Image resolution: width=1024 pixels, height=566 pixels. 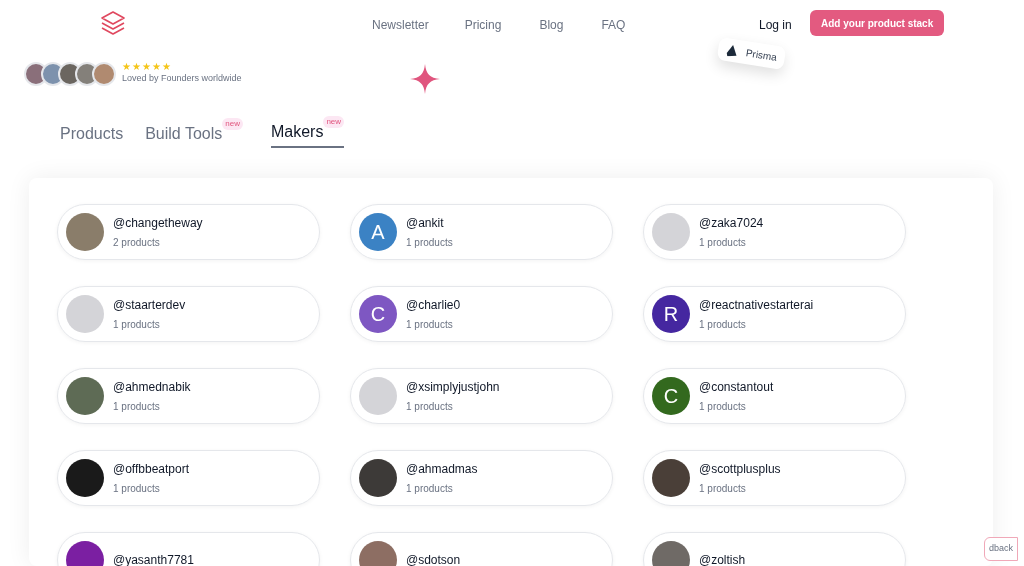 I want to click on maker-handle: @scottplusplus, so click(x=740, y=469).